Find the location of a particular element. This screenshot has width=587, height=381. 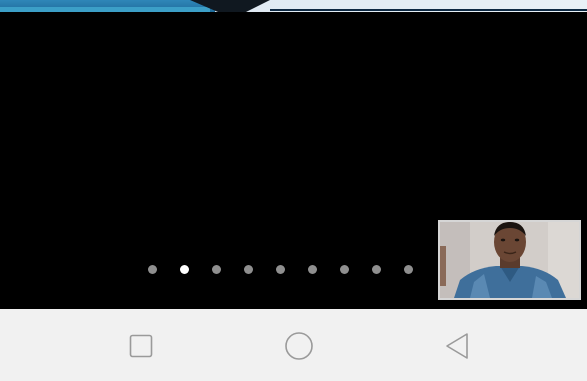

square-icon is located at coordinates (141, 346).